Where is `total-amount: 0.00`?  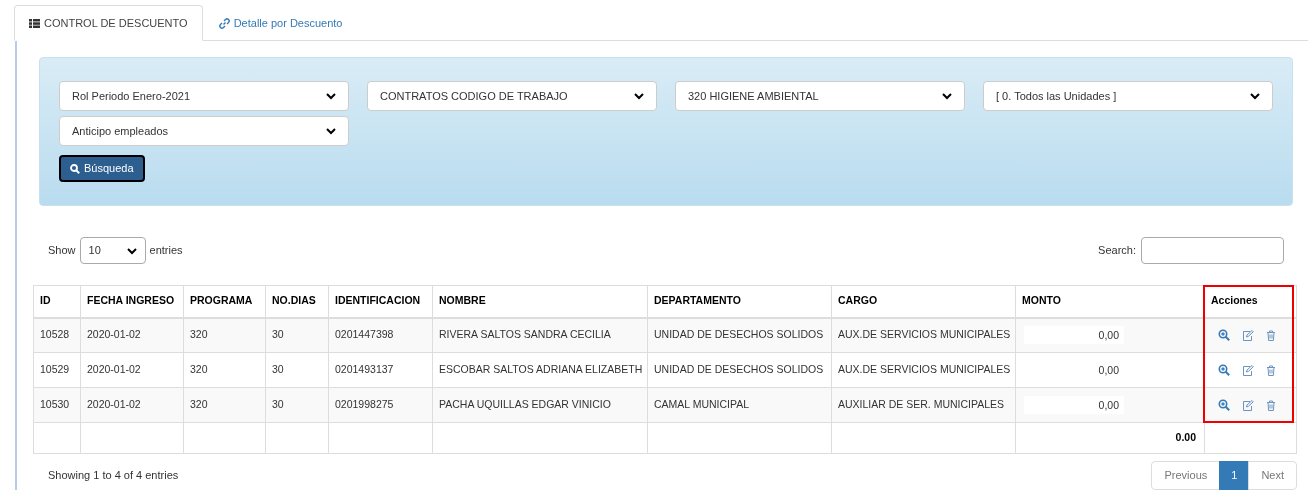 total-amount: 0.00 is located at coordinates (1185, 437).